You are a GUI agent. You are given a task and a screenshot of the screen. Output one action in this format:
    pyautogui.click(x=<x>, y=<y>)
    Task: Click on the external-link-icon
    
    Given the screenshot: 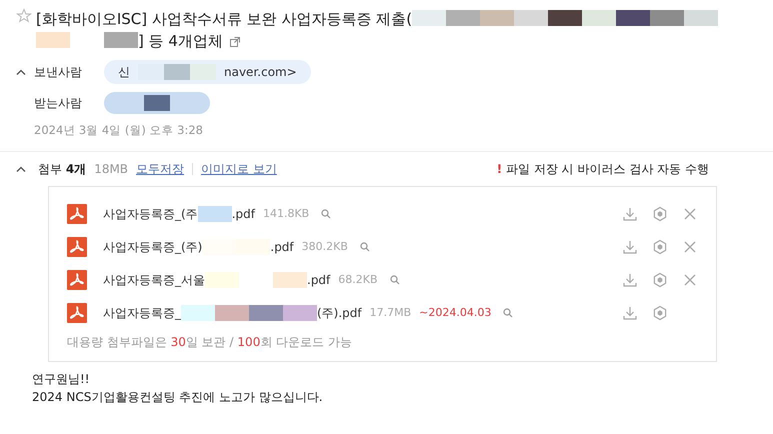 What is the action you would take?
    pyautogui.click(x=234, y=42)
    